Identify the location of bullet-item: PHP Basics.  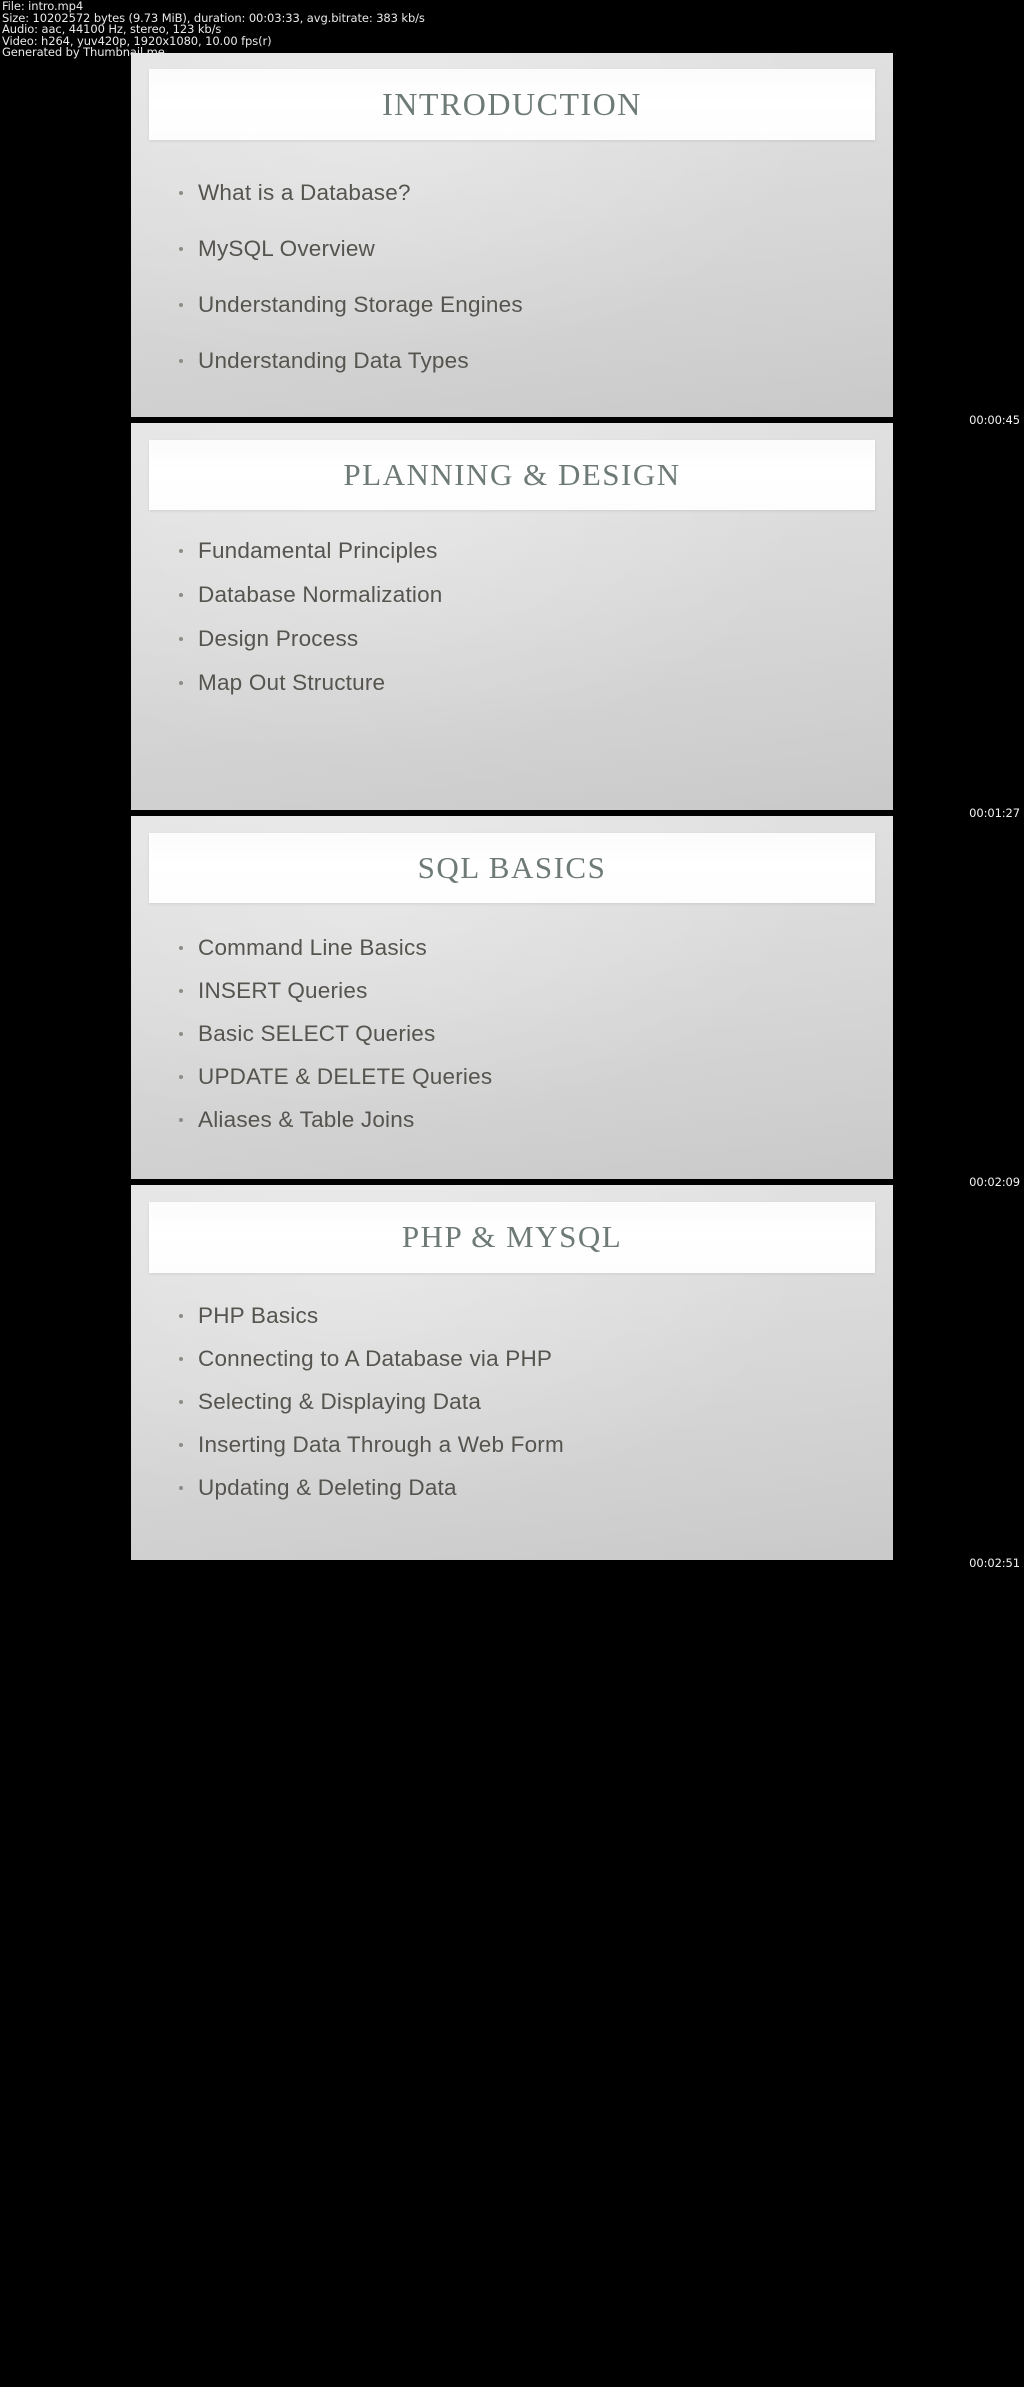
(527, 1316).